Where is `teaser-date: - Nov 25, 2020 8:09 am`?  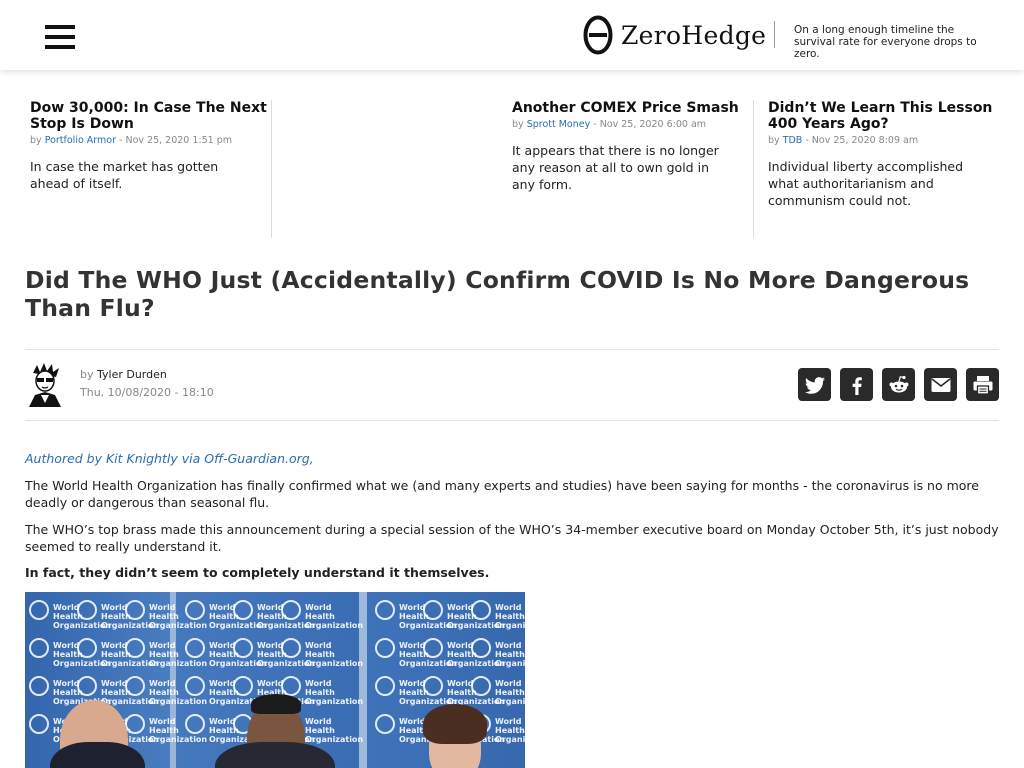 teaser-date: - Nov 25, 2020 8:09 am is located at coordinates (860, 140).